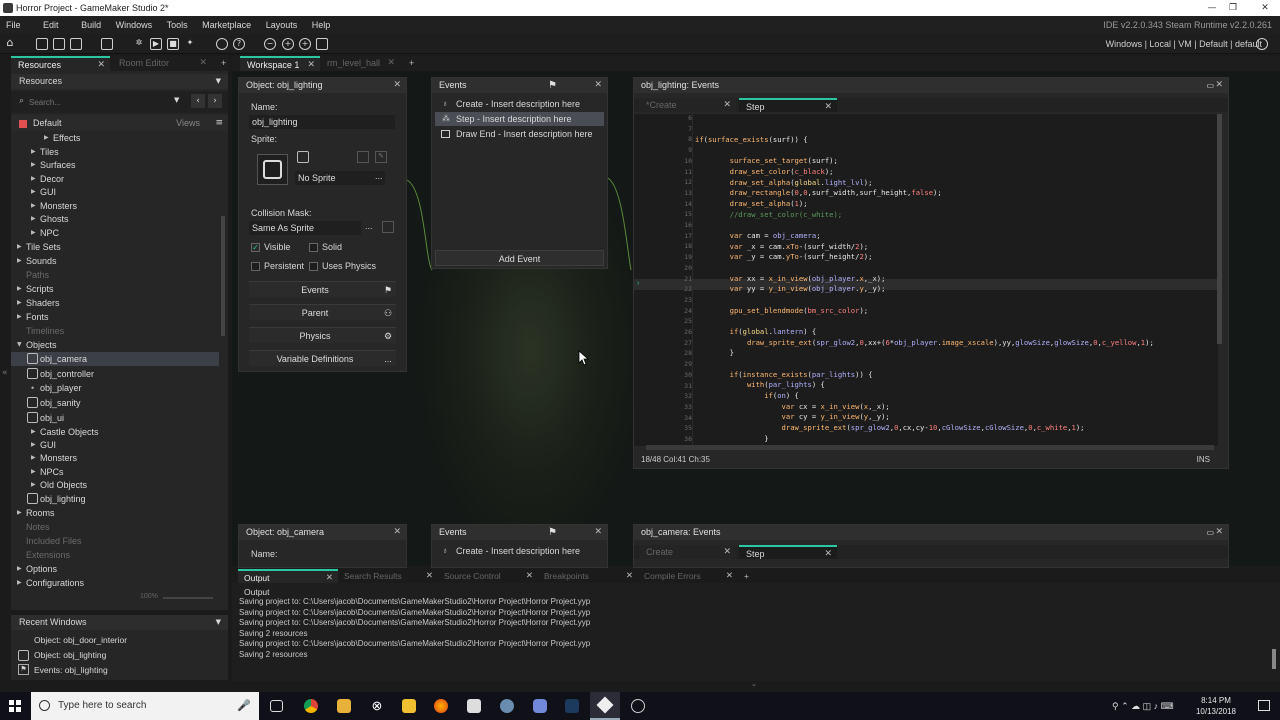 Image resolution: width=1280 pixels, height=720 pixels. I want to click on tab-resources: Resources ✕, so click(60, 63).